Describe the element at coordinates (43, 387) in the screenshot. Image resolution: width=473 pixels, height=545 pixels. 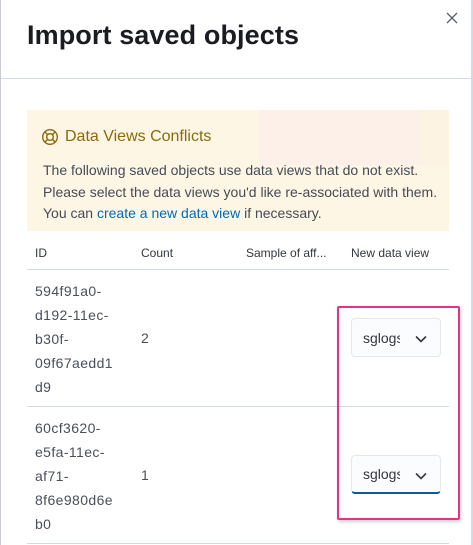
I see `row-1-id-line: d9` at that location.